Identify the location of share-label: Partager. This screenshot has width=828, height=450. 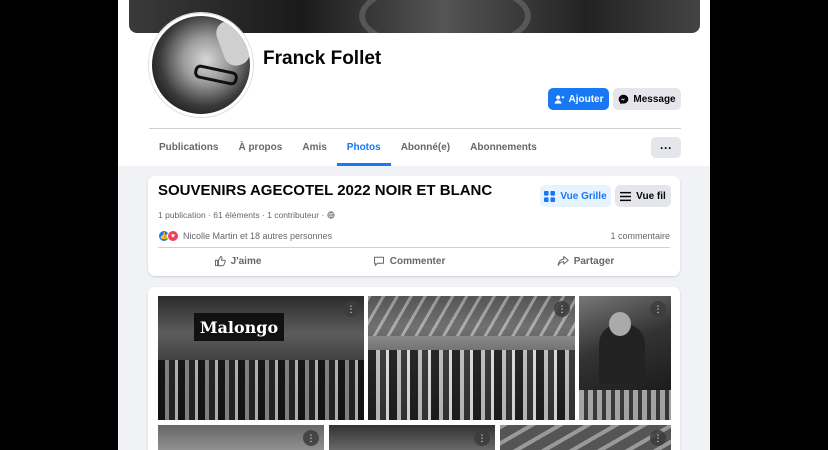
(594, 261).